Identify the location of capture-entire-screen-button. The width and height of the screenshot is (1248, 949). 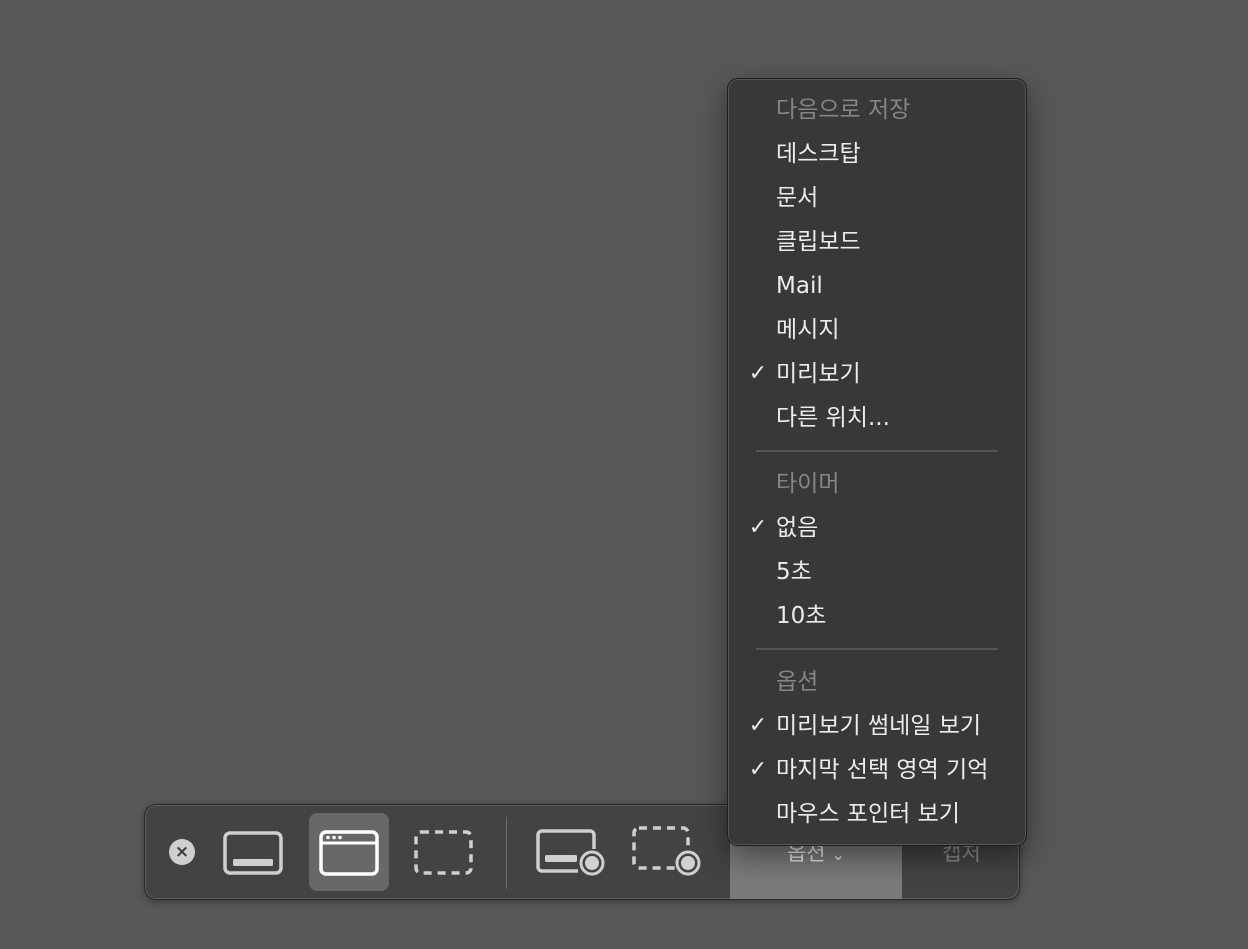
(253, 852).